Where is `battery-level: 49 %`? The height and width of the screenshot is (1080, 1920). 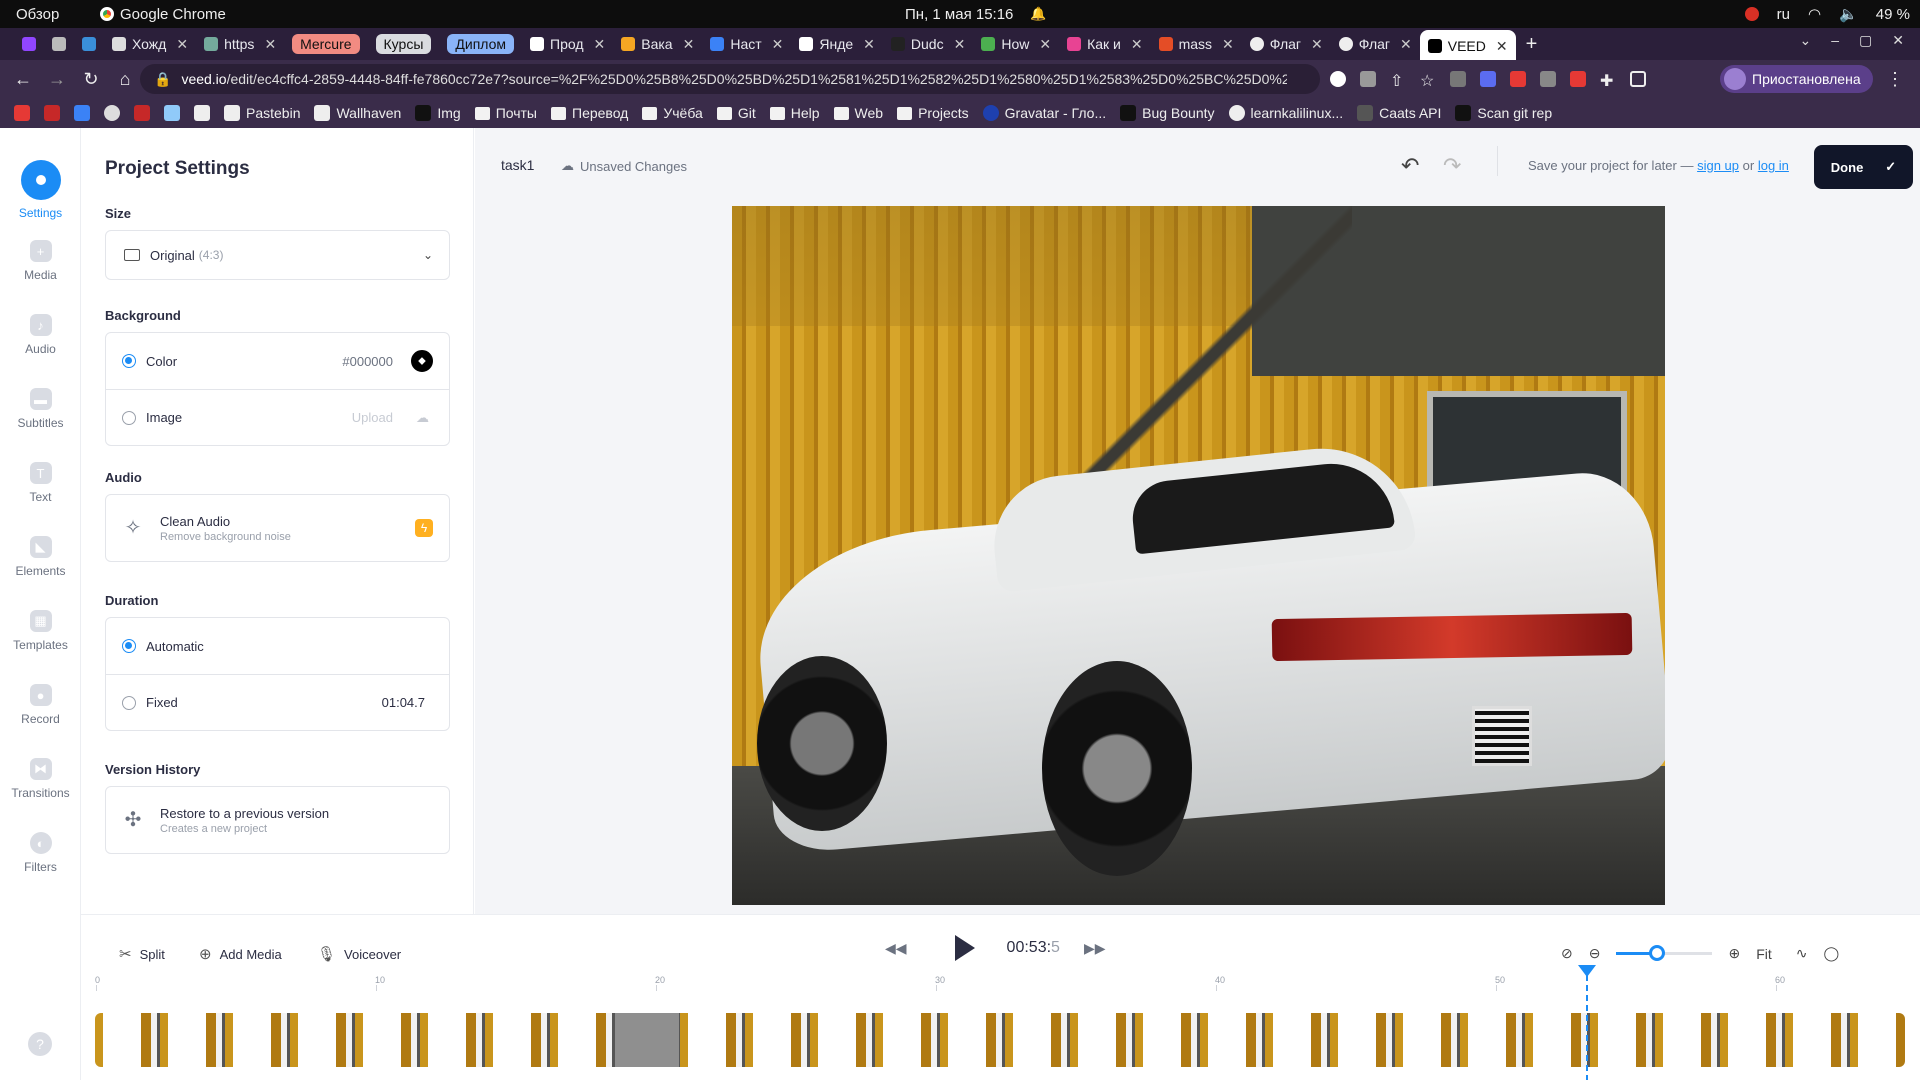 battery-level: 49 % is located at coordinates (1893, 14).